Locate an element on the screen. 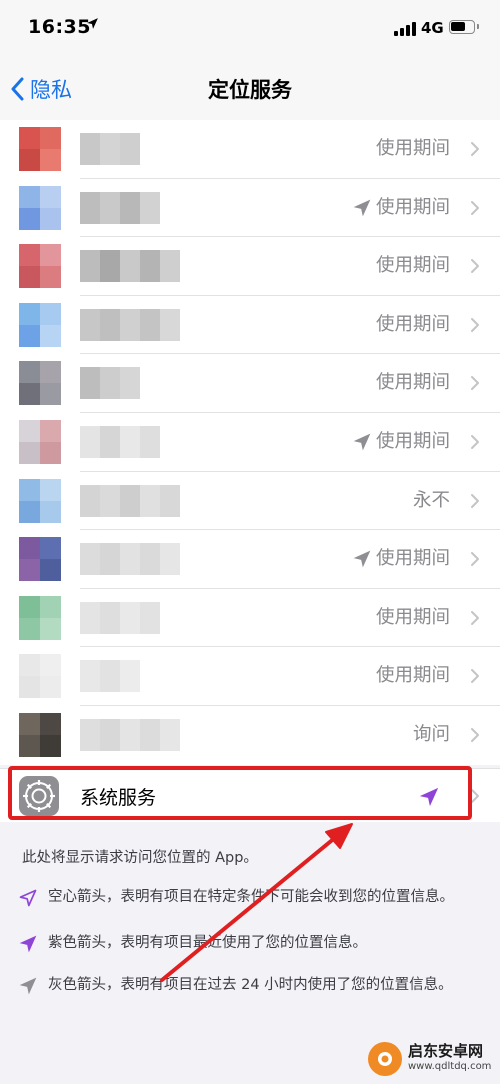 The image size is (500, 1084). watermark-logo-icon is located at coordinates (385, 1059).